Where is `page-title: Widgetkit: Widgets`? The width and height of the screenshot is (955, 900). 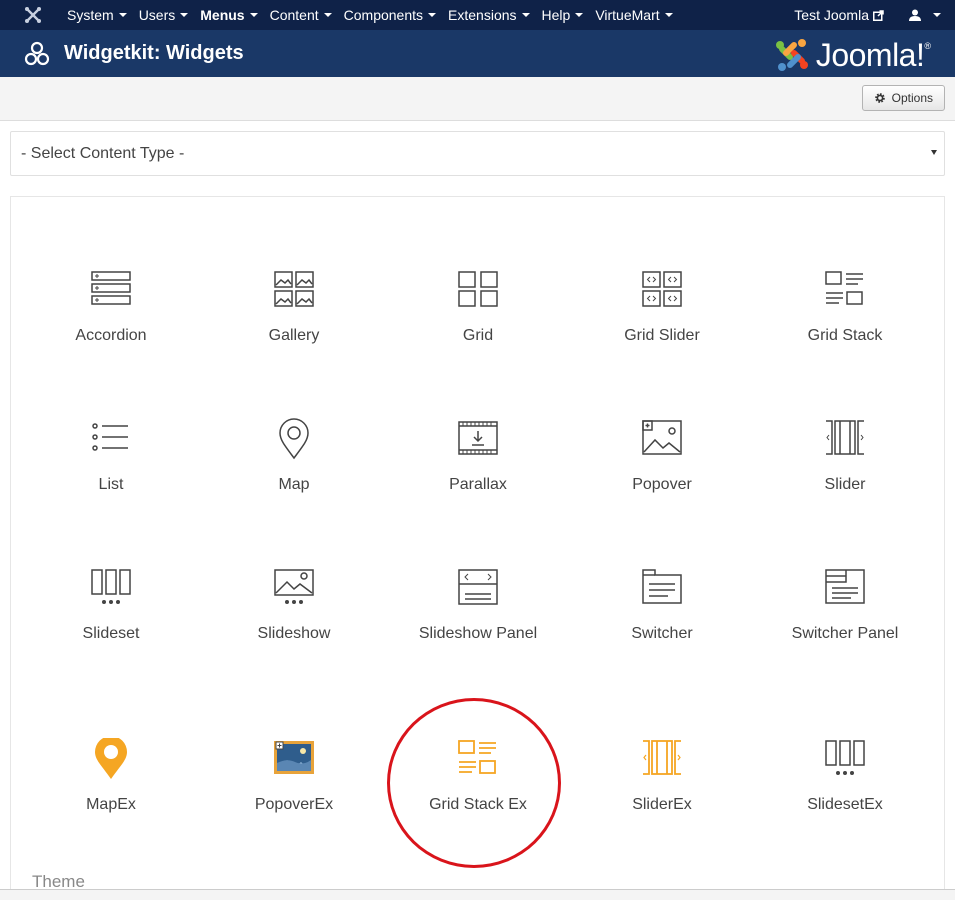 page-title: Widgetkit: Widgets is located at coordinates (154, 53).